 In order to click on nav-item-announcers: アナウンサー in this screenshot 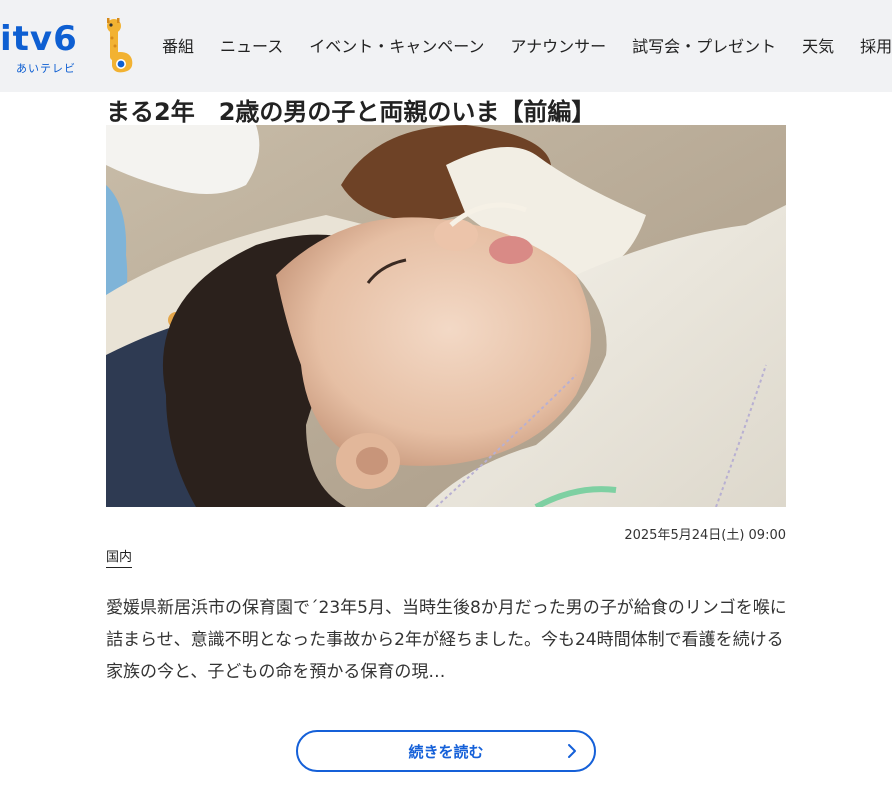, I will do `click(558, 47)`.